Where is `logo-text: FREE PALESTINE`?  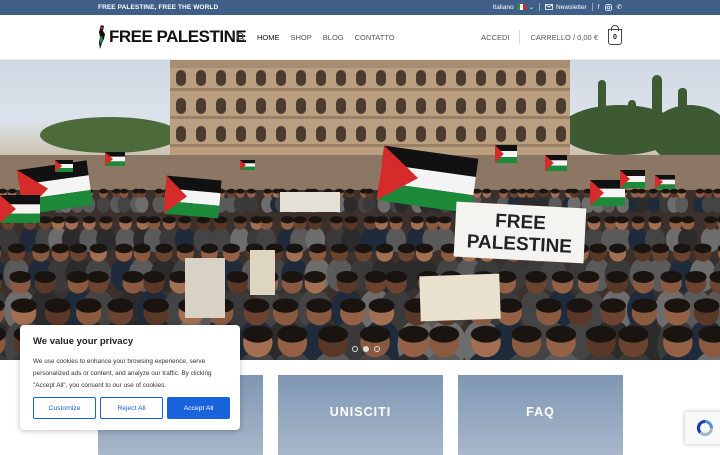 logo-text: FREE PALESTINE is located at coordinates (178, 36).